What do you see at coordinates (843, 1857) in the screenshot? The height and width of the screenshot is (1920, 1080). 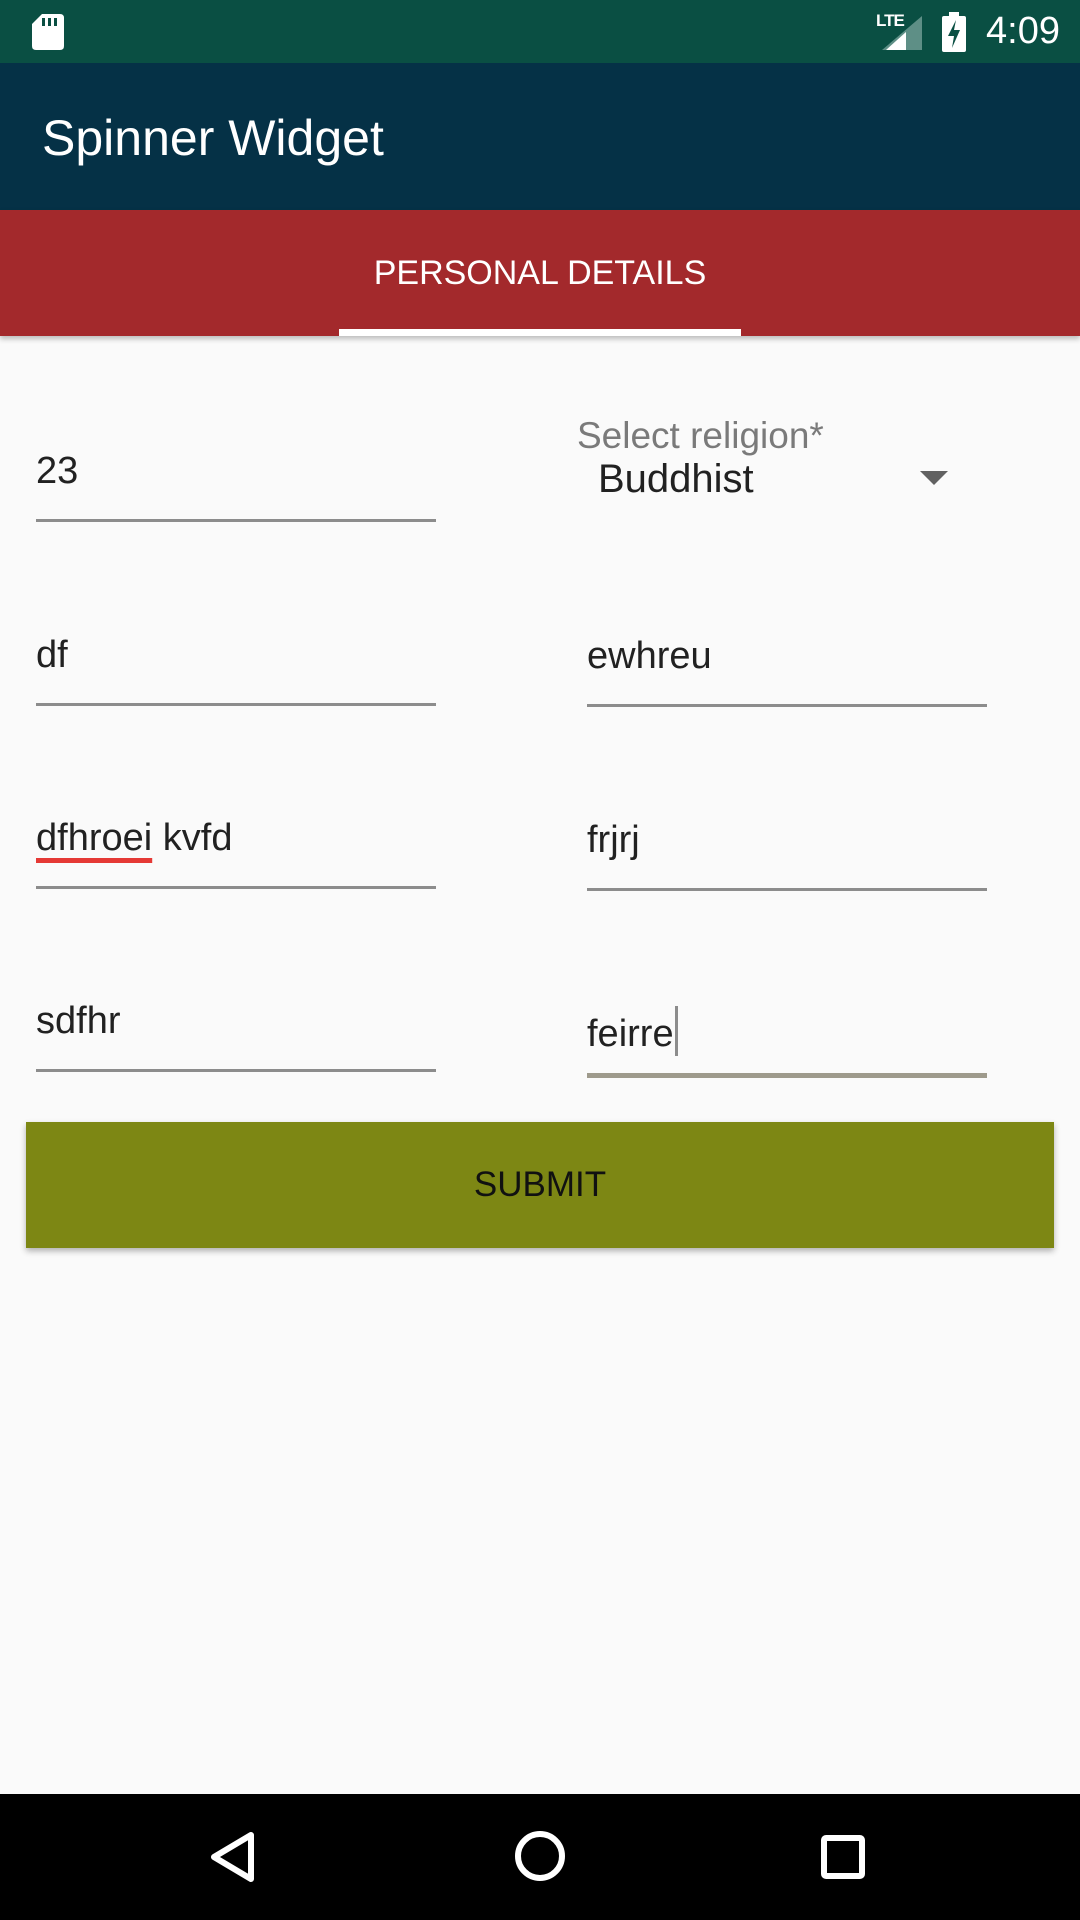 I see `recents-icon` at bounding box center [843, 1857].